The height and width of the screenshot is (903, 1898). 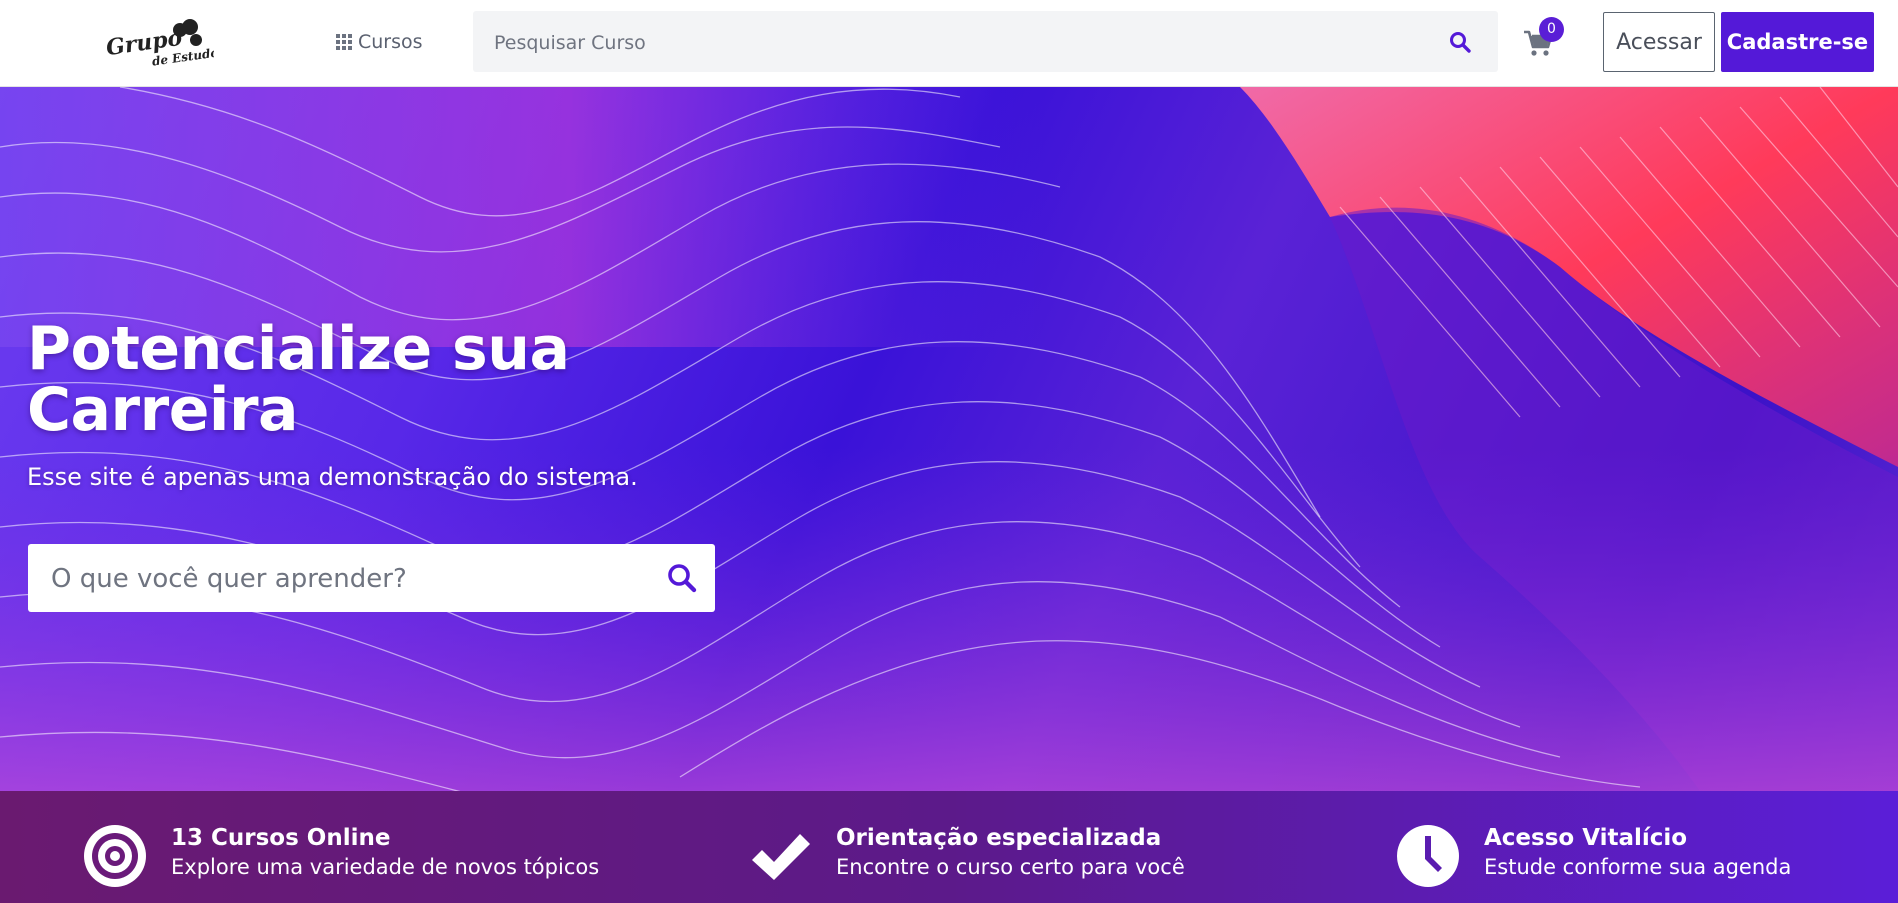 What do you see at coordinates (344, 42) in the screenshot?
I see `grid-icon` at bounding box center [344, 42].